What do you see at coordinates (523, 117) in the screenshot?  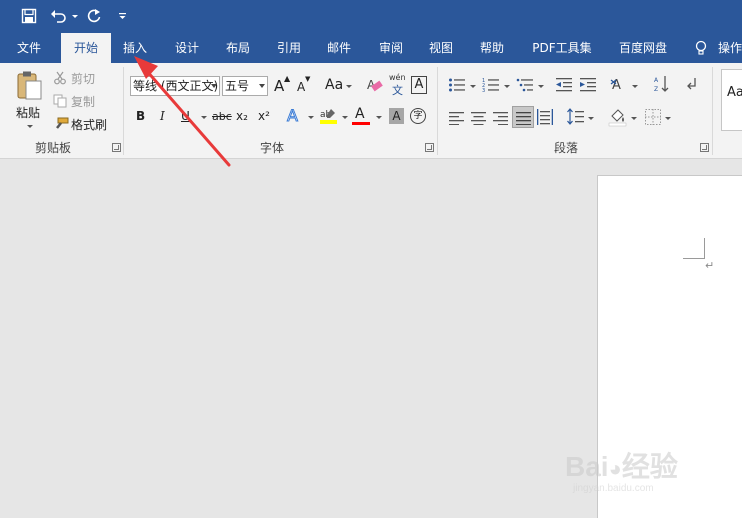 I see `justify-icon` at bounding box center [523, 117].